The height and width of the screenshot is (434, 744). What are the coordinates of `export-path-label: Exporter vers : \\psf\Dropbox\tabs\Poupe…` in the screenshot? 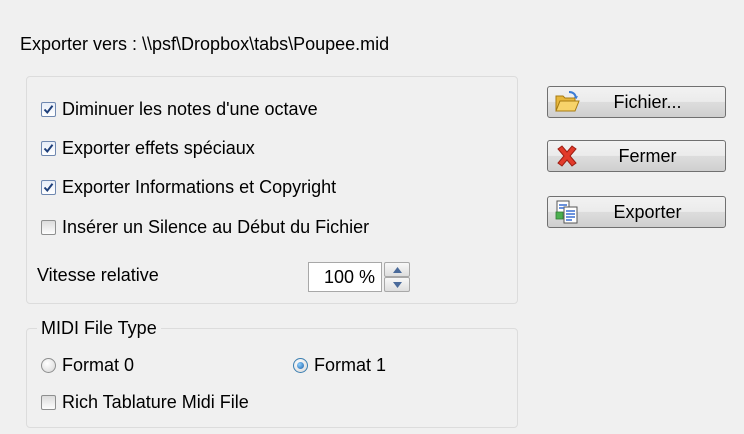 It's located at (205, 44).